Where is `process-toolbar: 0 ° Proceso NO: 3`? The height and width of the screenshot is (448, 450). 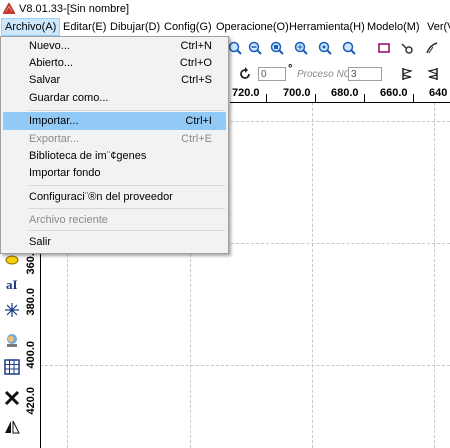
process-toolbar: 0 ° Proceso NO: 3 is located at coordinates (340, 74).